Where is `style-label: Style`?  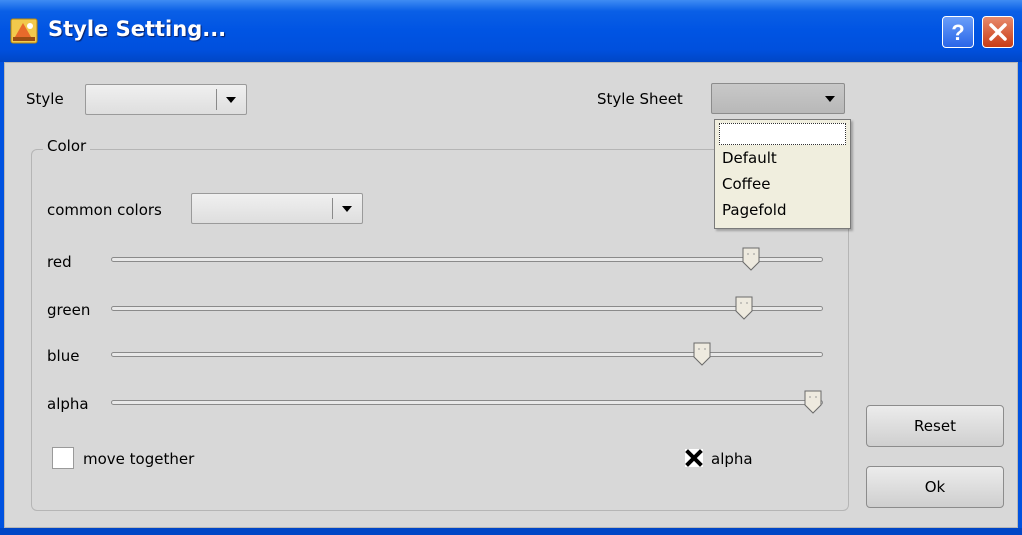
style-label: Style is located at coordinates (45, 99).